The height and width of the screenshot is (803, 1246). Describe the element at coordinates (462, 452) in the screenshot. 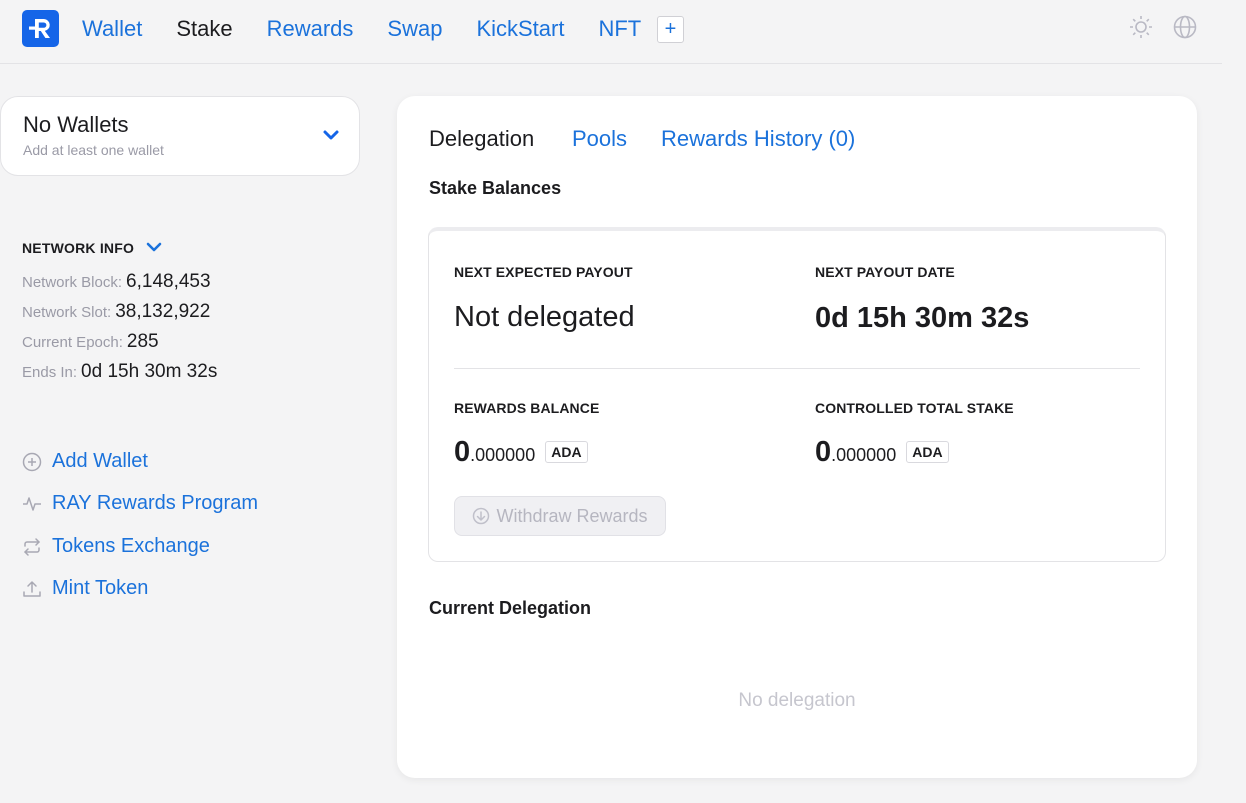

I see `rewards-balance-integer: 0` at that location.